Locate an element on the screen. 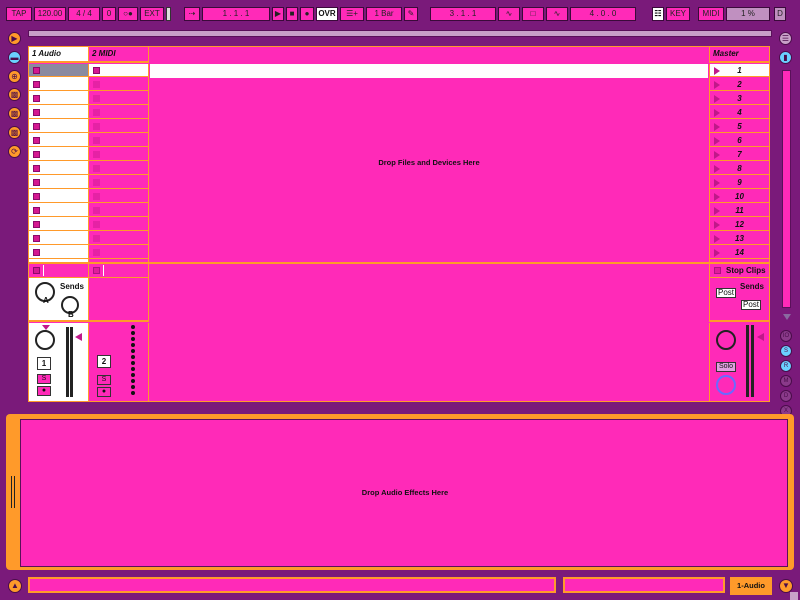 This screenshot has width=800, height=600. loop-switch-icon: □ is located at coordinates (533, 14).